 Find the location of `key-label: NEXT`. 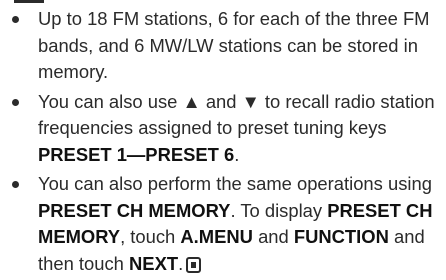

key-label: NEXT is located at coordinates (154, 263).